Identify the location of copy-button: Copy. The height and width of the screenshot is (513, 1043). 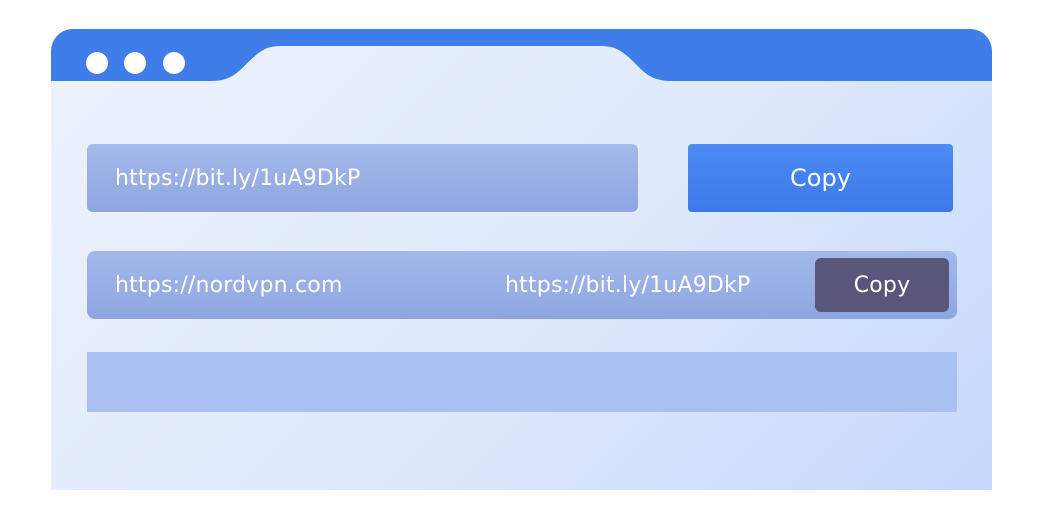
(820, 178).